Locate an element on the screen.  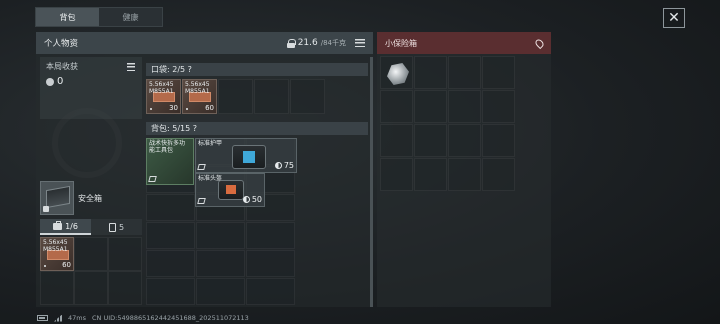
weight-display: 21.6 /84千克 is located at coordinates (325, 43).